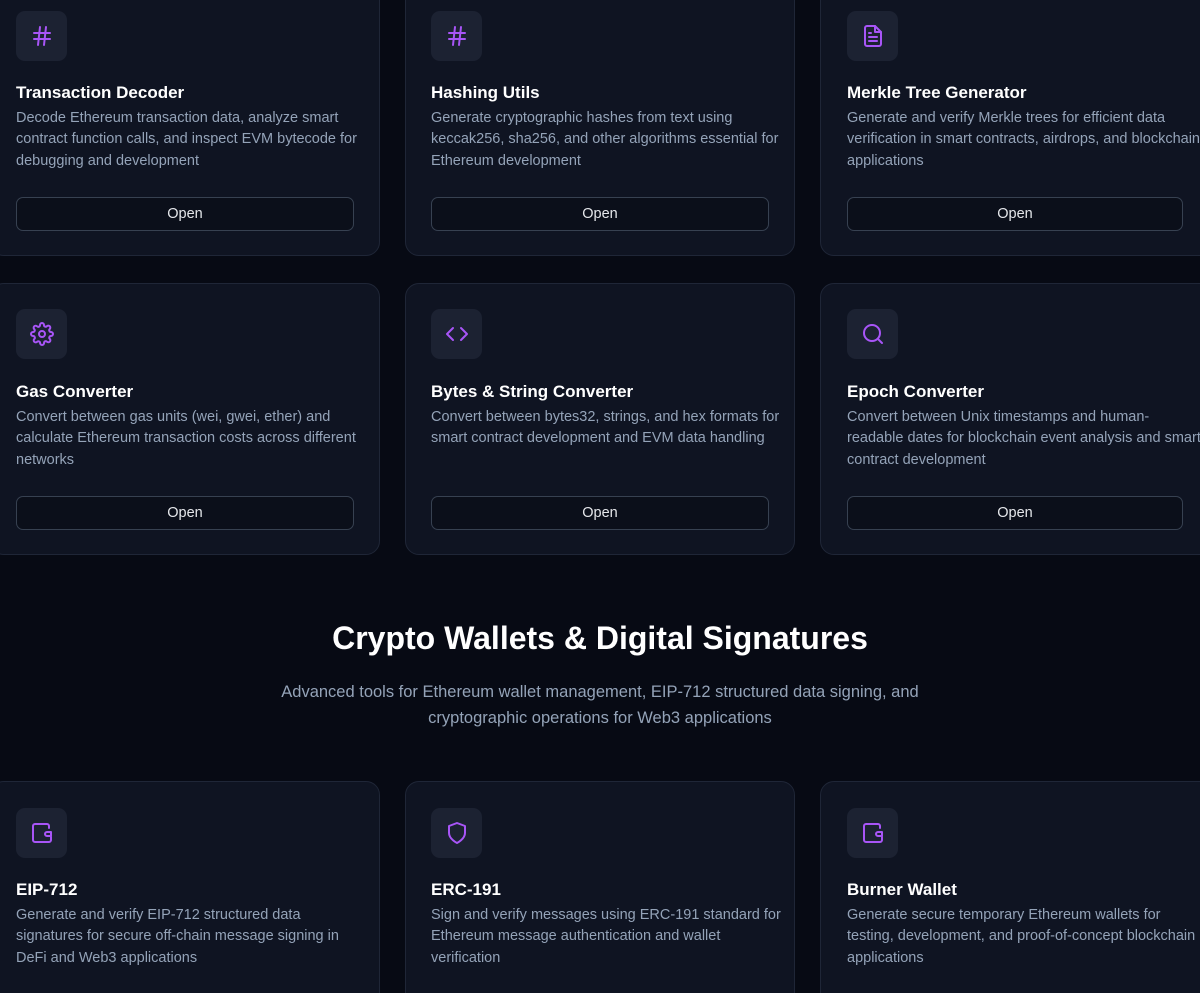 The height and width of the screenshot is (993, 1200). I want to click on card-title: Bytes & String Converter, so click(532, 391).